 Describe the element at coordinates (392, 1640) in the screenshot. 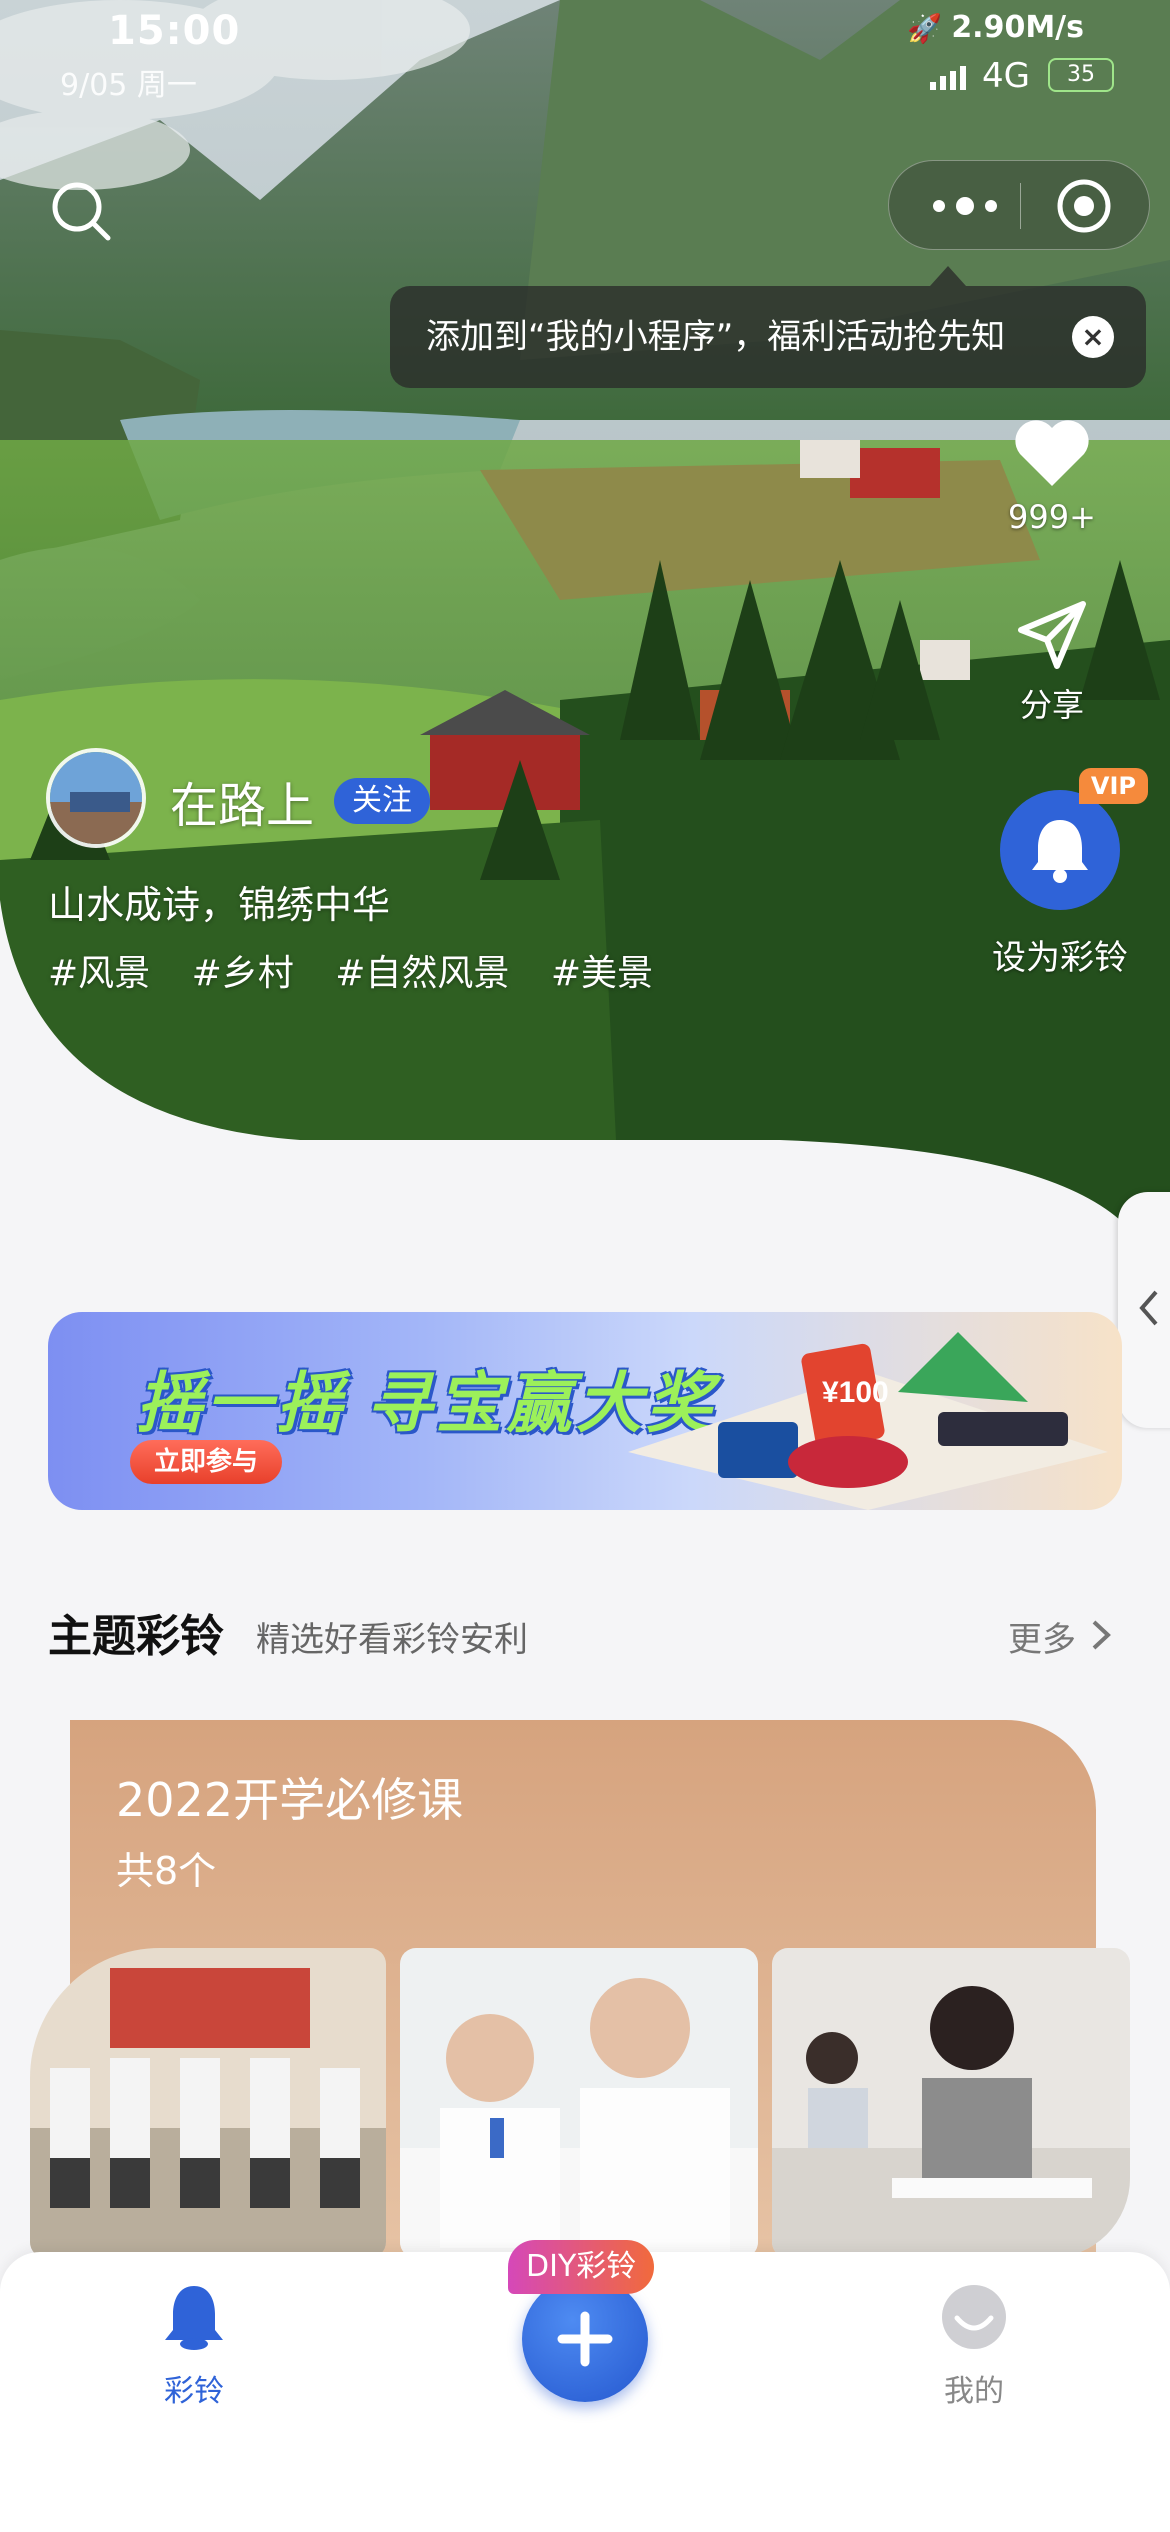

I see `section-subtitle: 精选好看彩铃安利` at that location.